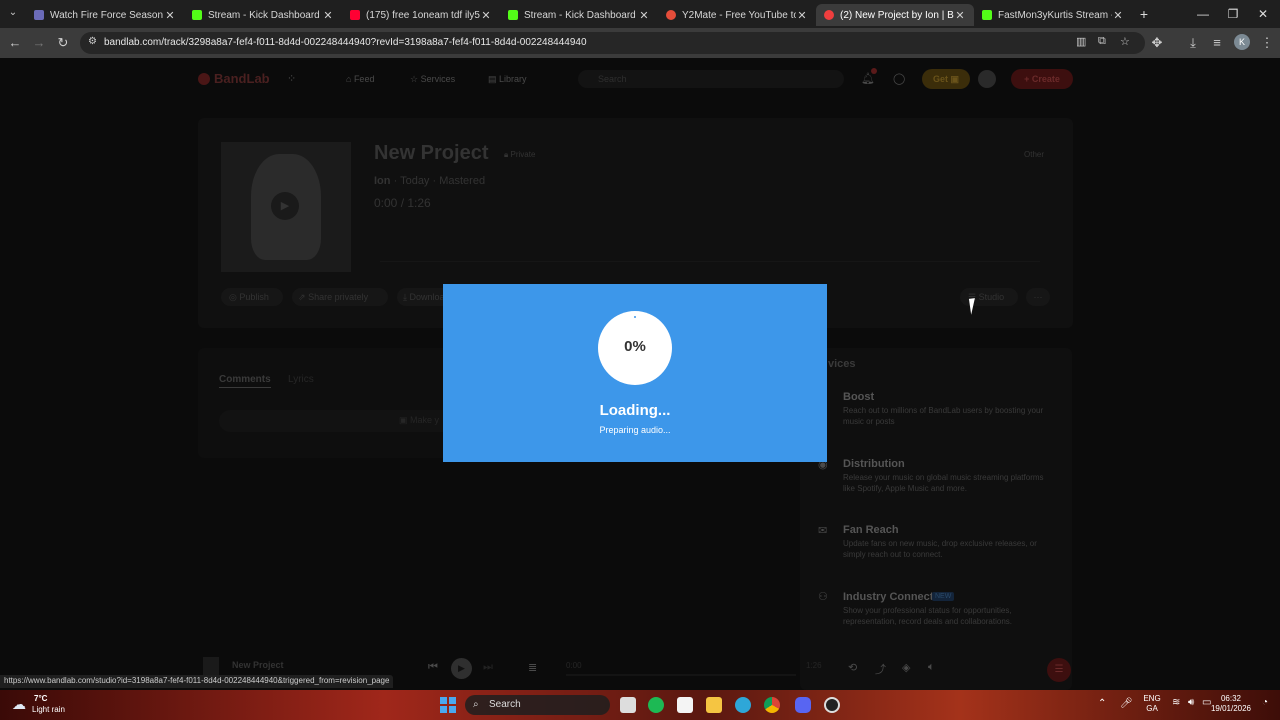  What do you see at coordinates (92, 41) in the screenshot?
I see `site-info-icon: ⚙` at bounding box center [92, 41].